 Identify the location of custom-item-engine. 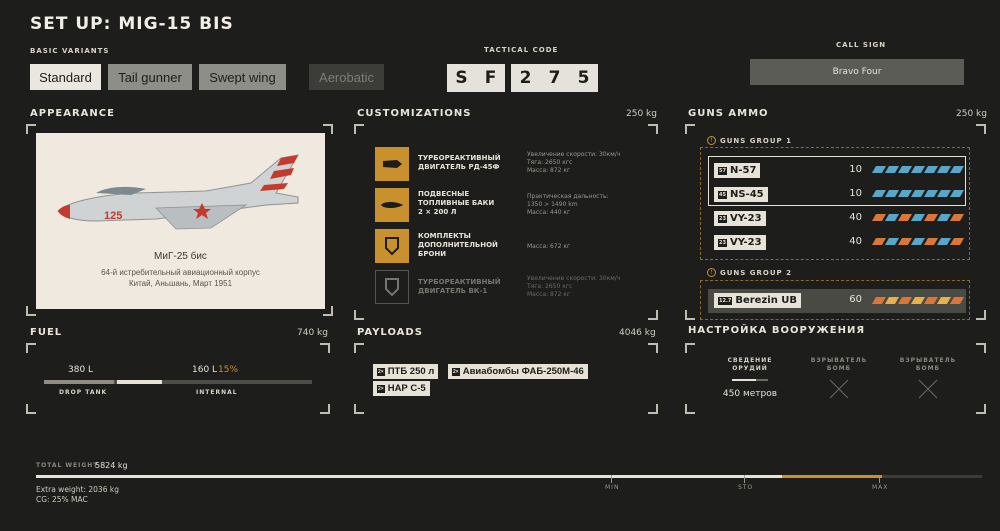
(392, 164).